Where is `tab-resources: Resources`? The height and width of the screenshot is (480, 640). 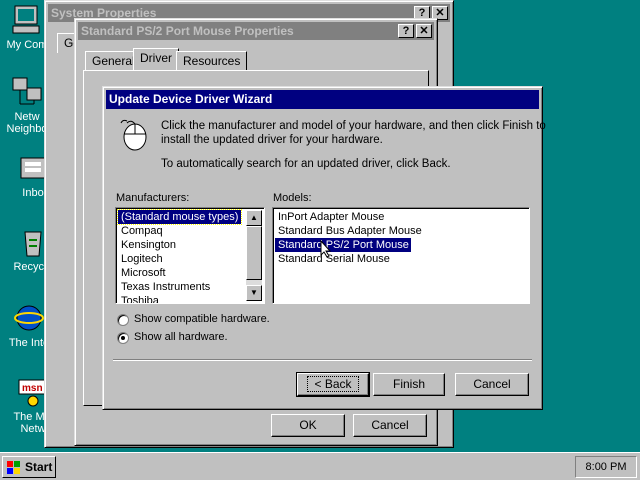 tab-resources: Resources is located at coordinates (212, 61).